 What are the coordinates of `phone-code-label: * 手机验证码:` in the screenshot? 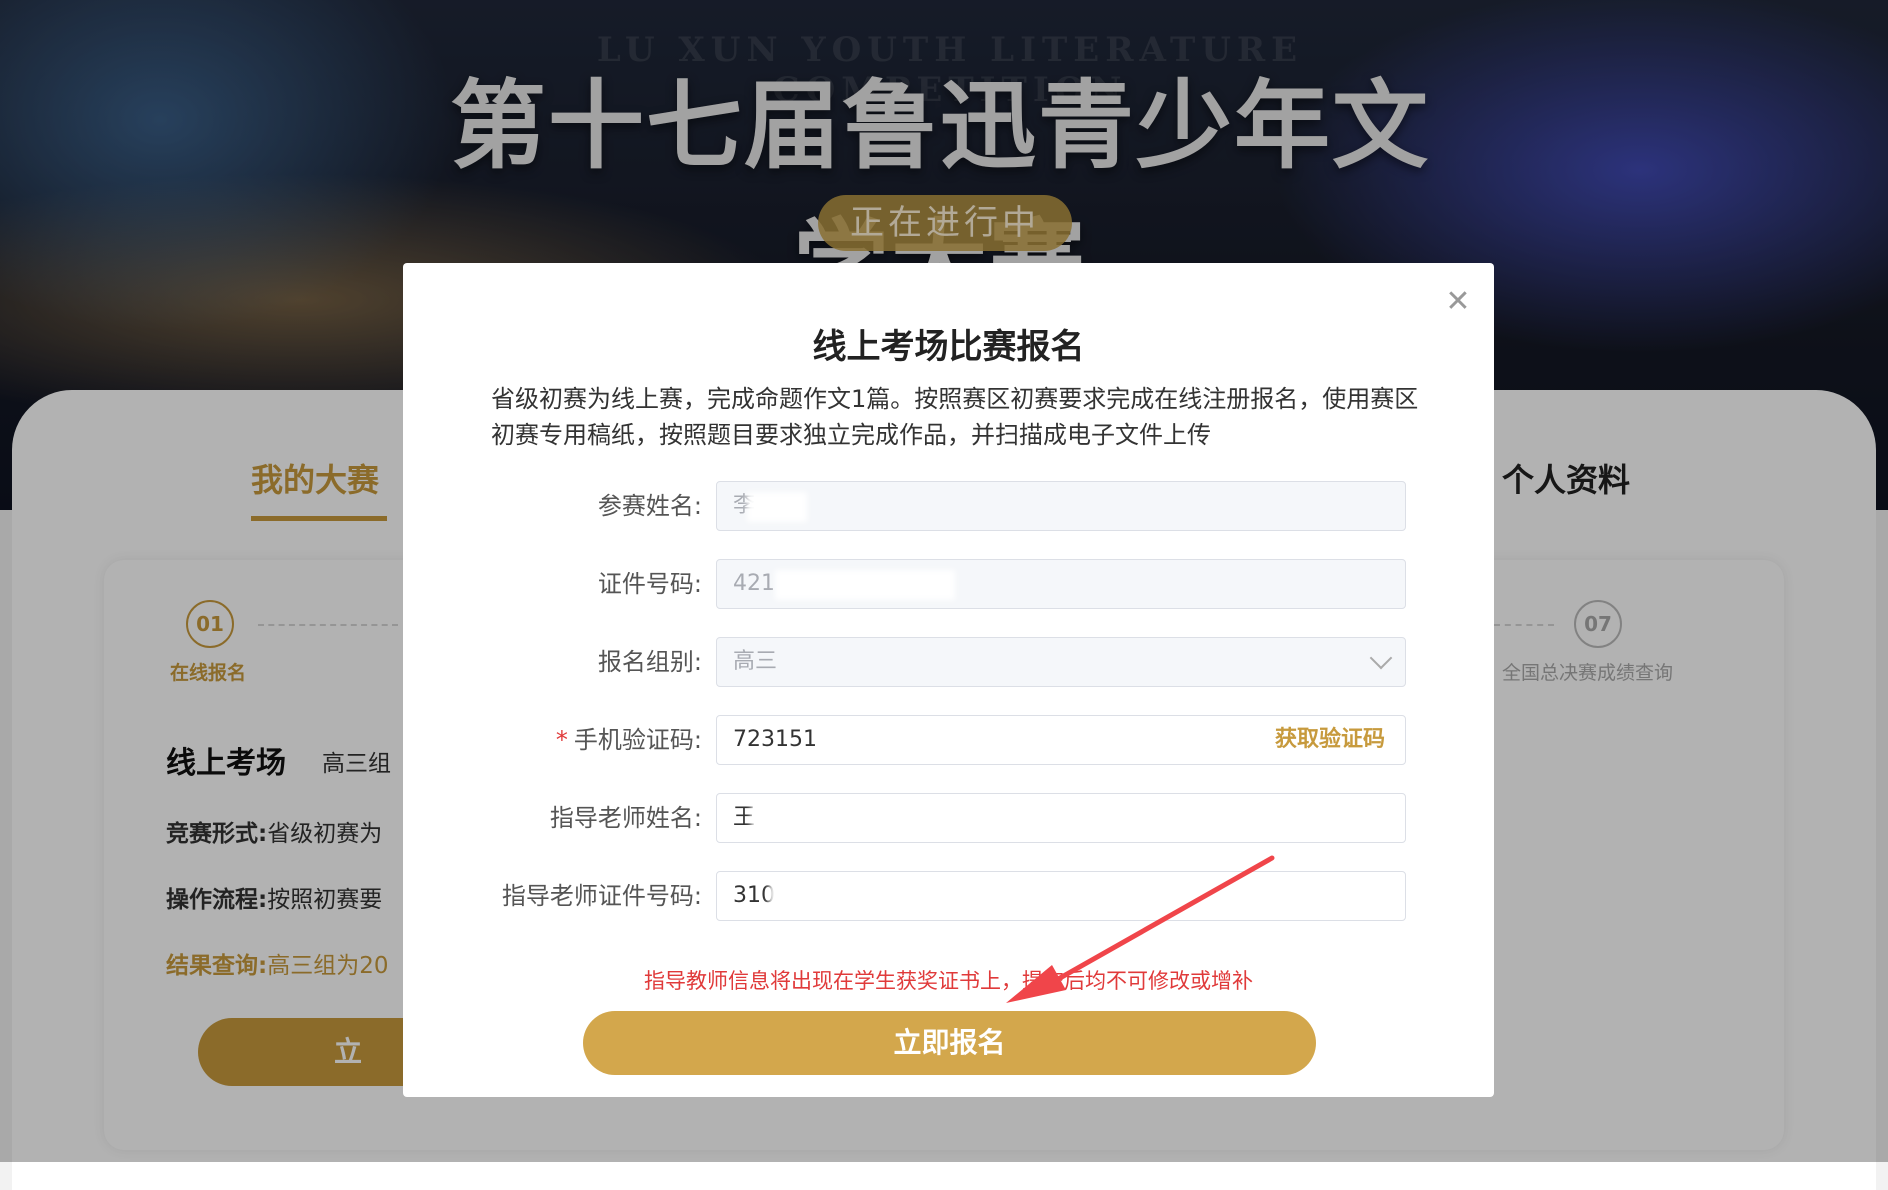 It's located at (629, 740).